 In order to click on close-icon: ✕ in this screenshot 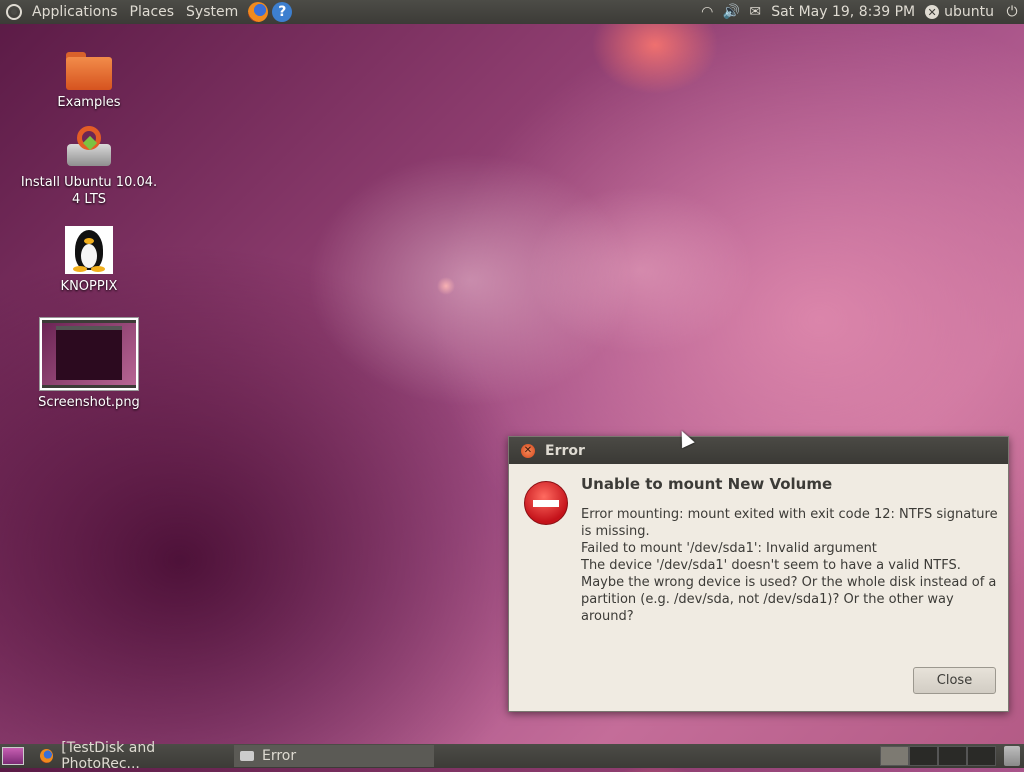, I will do `click(528, 450)`.